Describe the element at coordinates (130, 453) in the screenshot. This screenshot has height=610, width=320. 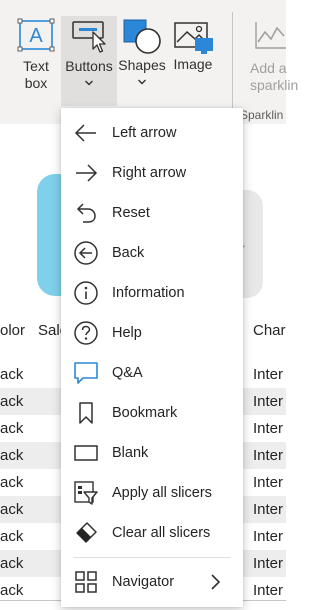
I see `menu-item-label: Blank` at that location.